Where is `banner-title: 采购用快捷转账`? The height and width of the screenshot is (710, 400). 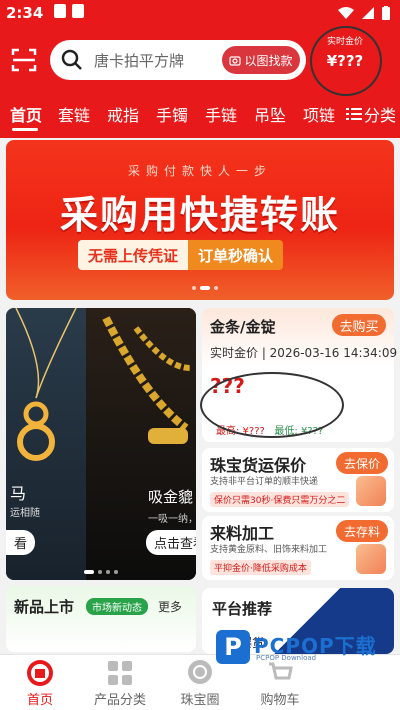
banner-title: 采购用快捷转账 is located at coordinates (199, 215).